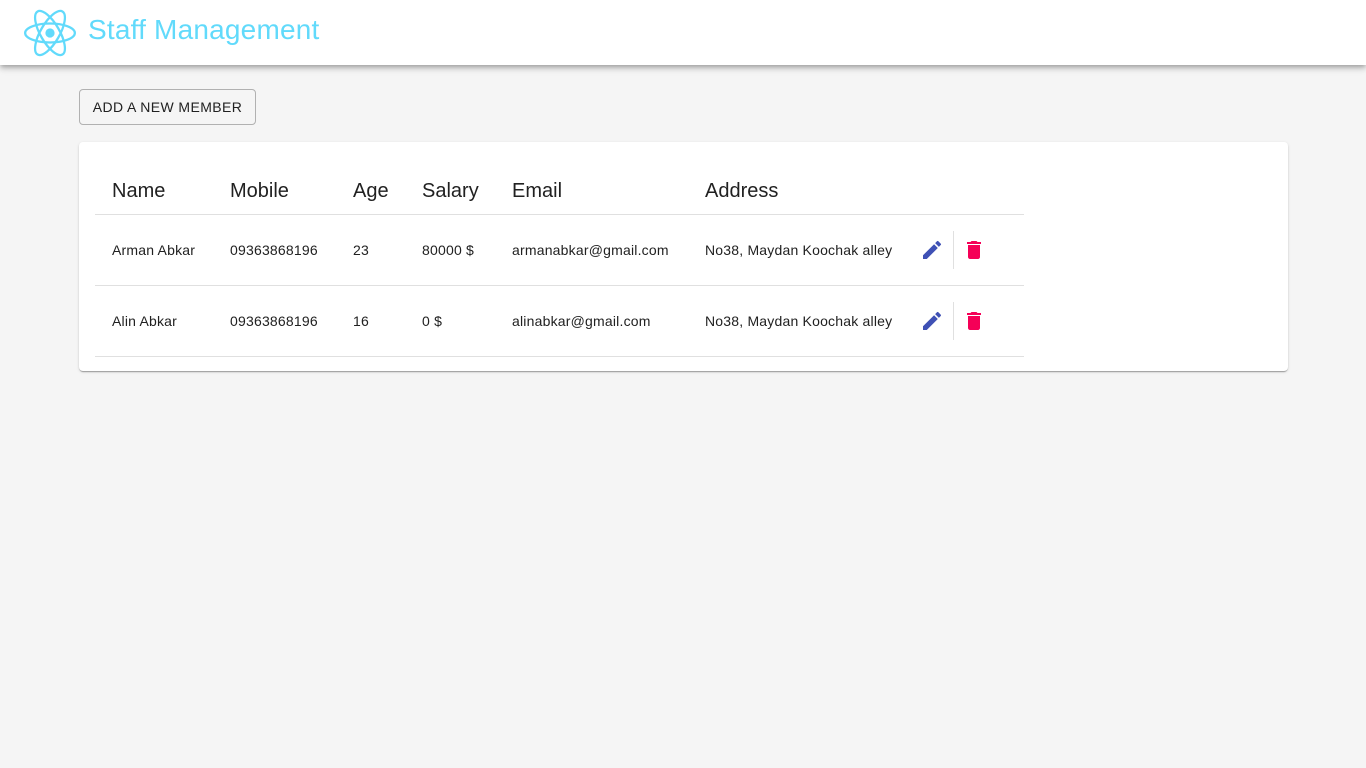 Image resolution: width=1366 pixels, height=768 pixels. What do you see at coordinates (683, 32) in the screenshot?
I see `app-bar: Staff Management` at bounding box center [683, 32].